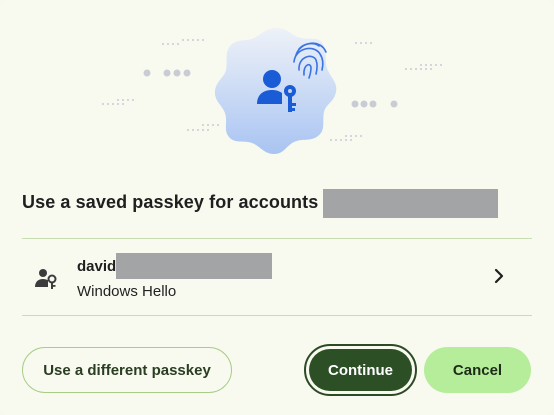 The image size is (554, 415). I want to click on dialog-title: Use a saved passkey for accounts, so click(170, 202).